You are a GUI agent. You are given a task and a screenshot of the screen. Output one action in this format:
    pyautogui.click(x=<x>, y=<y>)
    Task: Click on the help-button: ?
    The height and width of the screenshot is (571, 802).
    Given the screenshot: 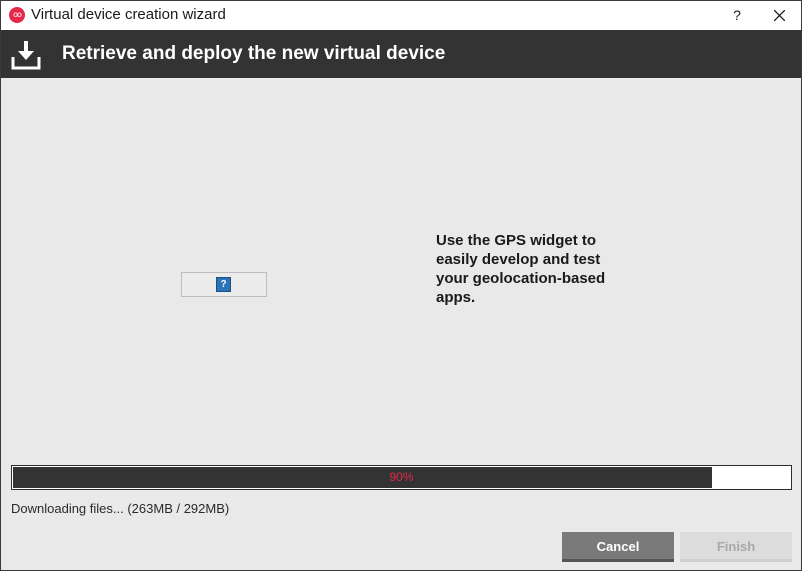 What is the action you would take?
    pyautogui.click(x=737, y=15)
    